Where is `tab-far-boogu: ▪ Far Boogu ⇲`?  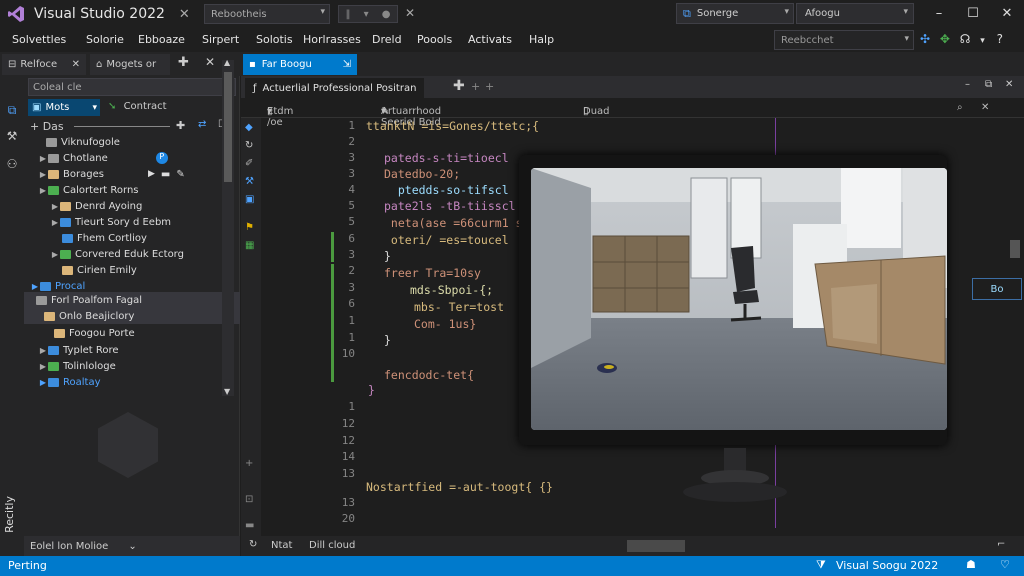
tab-far-boogu: ▪ Far Boogu ⇲ is located at coordinates (300, 64).